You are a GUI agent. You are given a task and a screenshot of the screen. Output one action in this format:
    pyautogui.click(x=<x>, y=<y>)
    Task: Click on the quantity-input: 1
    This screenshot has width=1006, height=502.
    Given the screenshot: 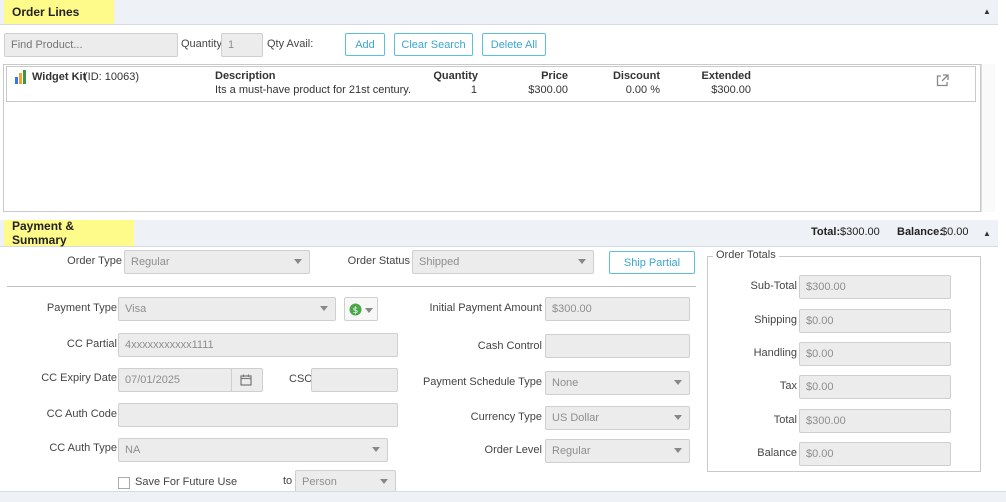 What is the action you would take?
    pyautogui.click(x=242, y=45)
    